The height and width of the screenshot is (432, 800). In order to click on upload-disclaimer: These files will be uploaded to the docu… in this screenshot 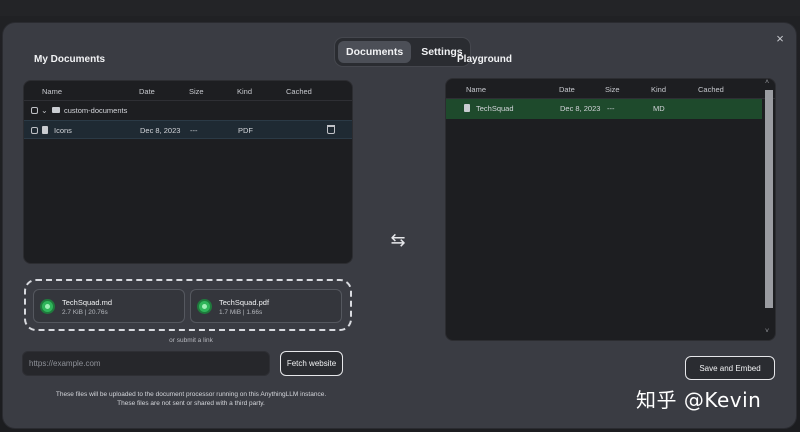, I will do `click(191, 399)`.